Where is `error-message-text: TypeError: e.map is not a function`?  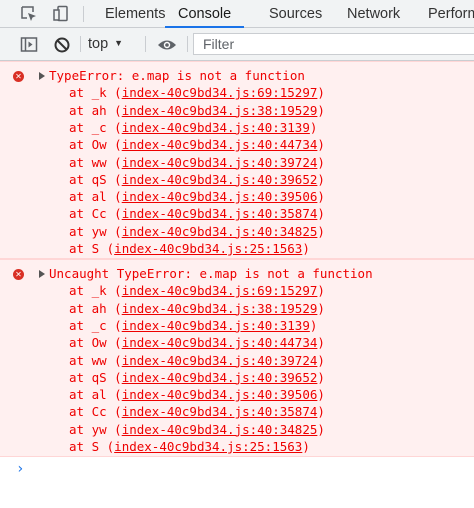 error-message-text: TypeError: e.map is not a function is located at coordinates (177, 75).